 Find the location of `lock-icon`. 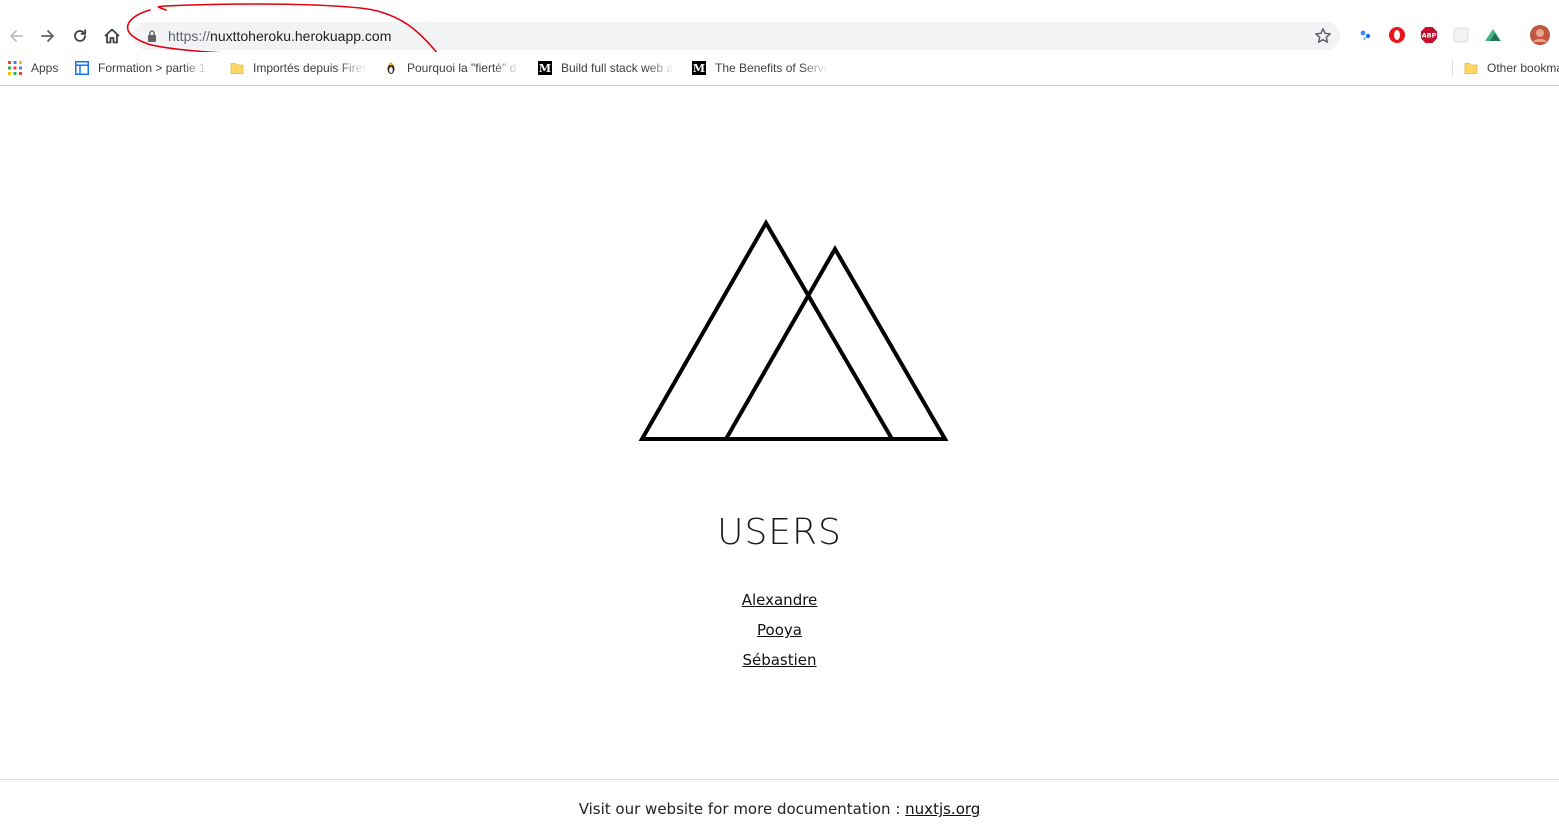

lock-icon is located at coordinates (152, 36).